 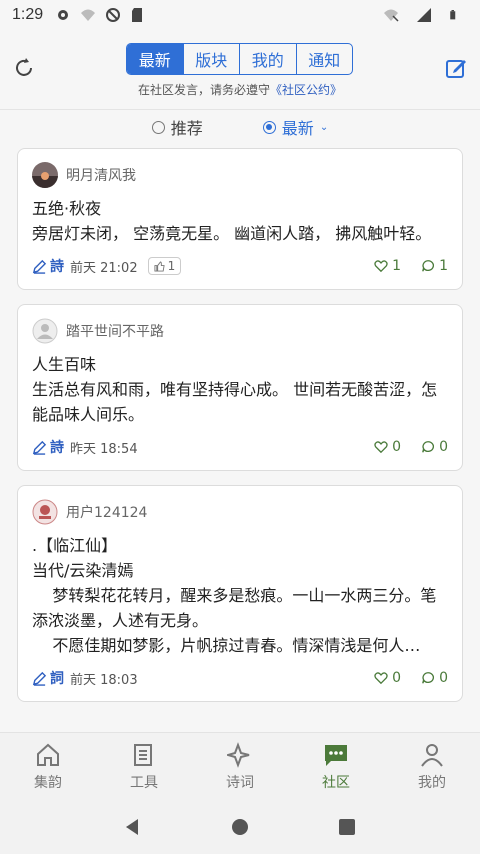 What do you see at coordinates (432, 755) in the screenshot?
I see `person-icon` at bounding box center [432, 755].